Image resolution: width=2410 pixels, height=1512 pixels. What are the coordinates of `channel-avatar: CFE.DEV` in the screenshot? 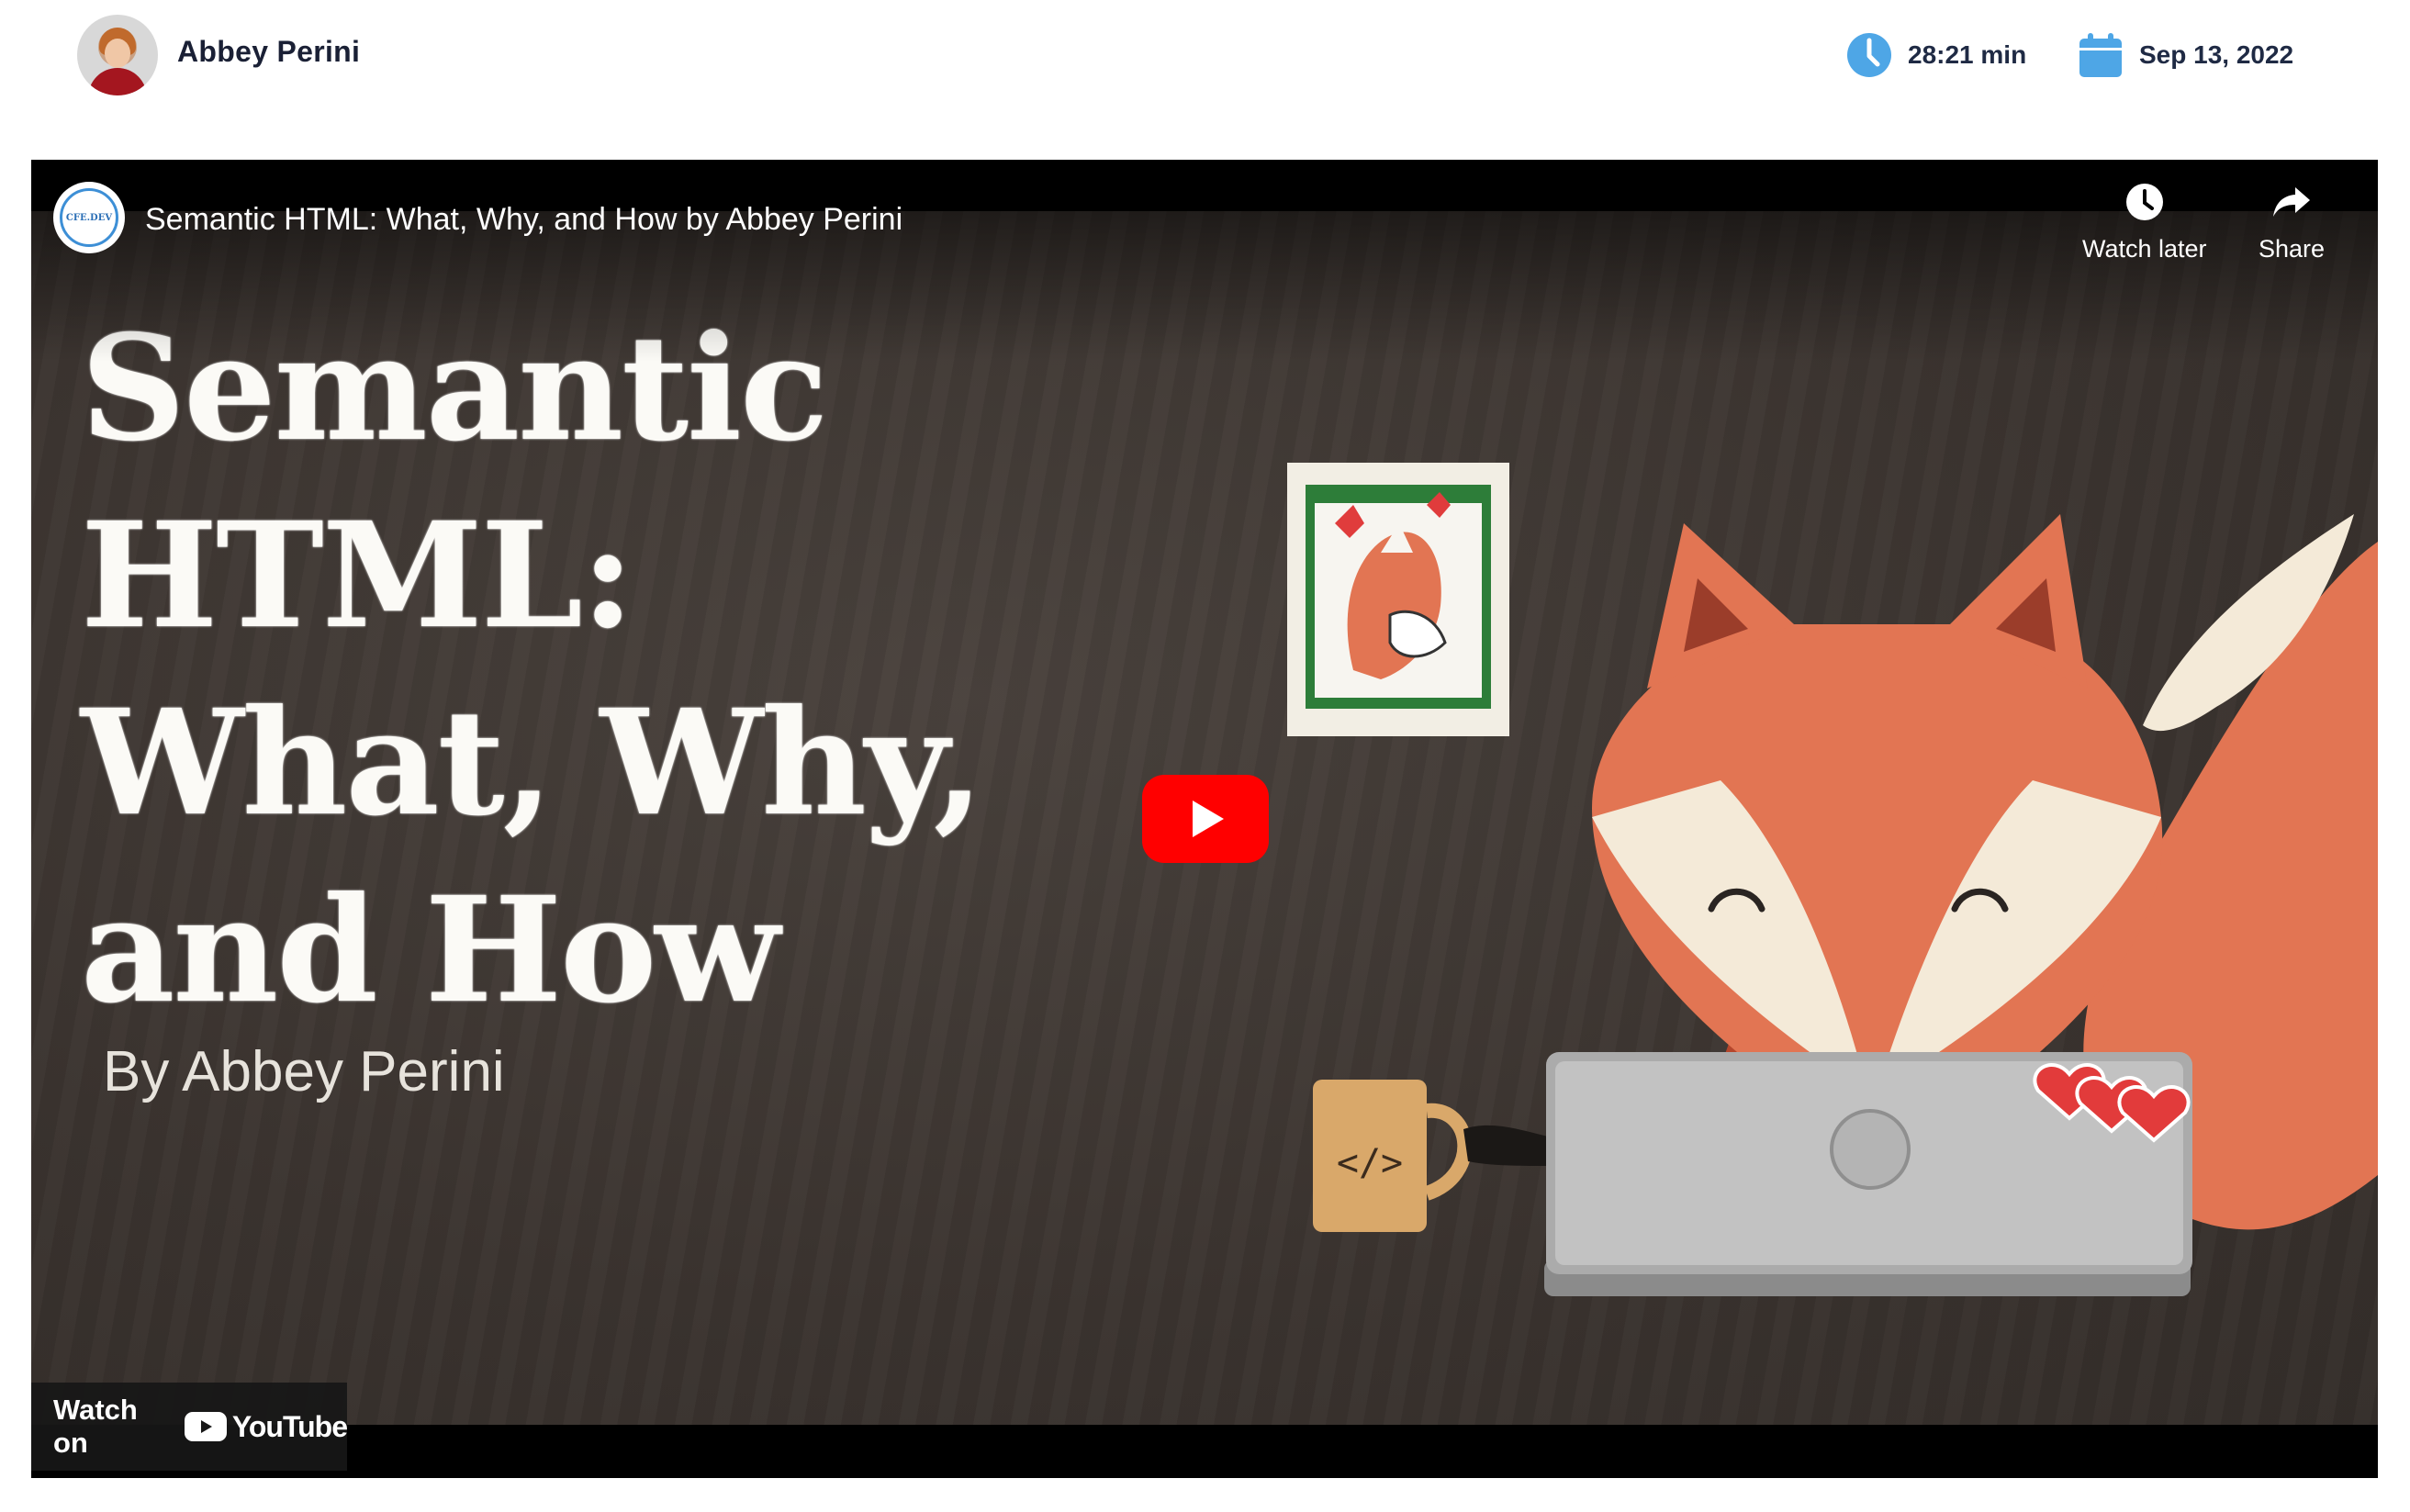 It's located at (89, 217).